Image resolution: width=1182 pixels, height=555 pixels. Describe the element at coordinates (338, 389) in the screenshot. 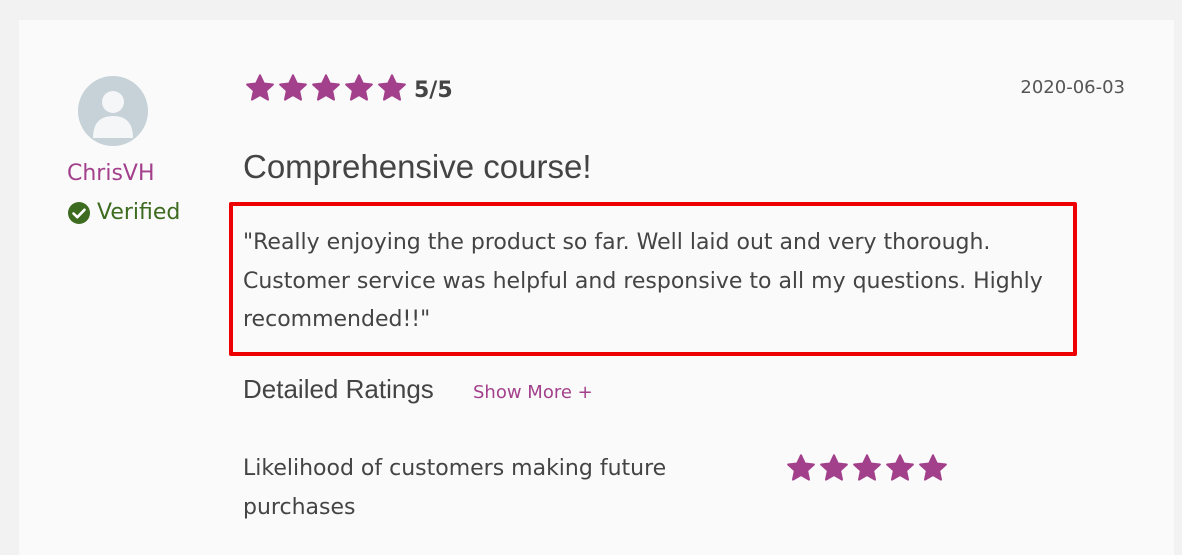

I see `detailed-ratings-heading: Detailed Ratings` at that location.